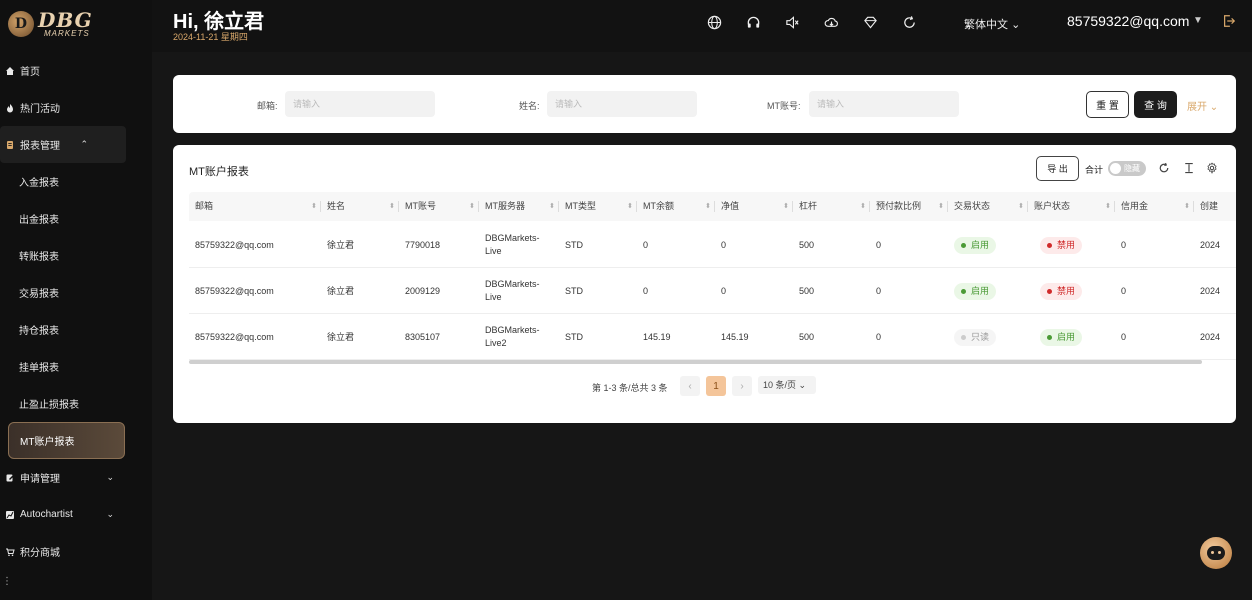 The height and width of the screenshot is (600, 1252). Describe the element at coordinates (1057, 168) in the screenshot. I see `export-button: 导 出` at that location.